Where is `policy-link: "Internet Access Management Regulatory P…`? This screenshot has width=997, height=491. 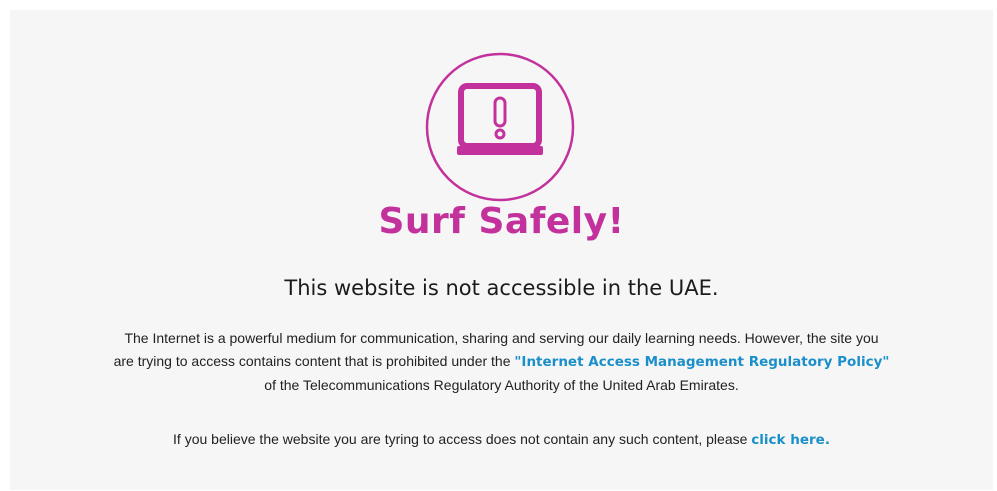 policy-link: "Internet Access Management Regulatory P… is located at coordinates (701, 362).